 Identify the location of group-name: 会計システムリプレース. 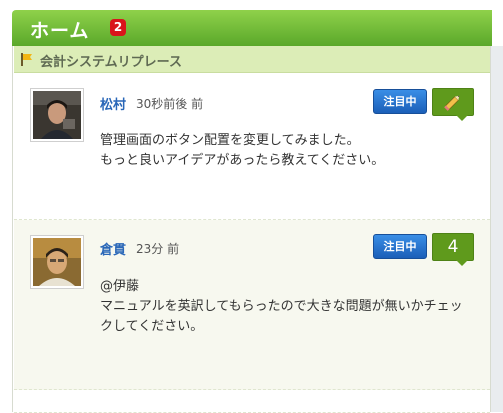
(111, 60).